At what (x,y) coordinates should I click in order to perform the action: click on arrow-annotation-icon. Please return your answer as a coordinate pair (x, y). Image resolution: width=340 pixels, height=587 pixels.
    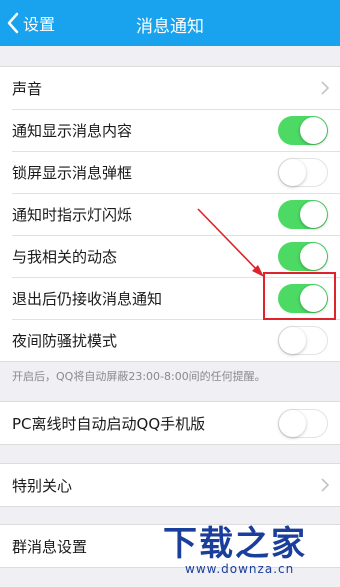
    Looking at the image, I should click on (230, 242).